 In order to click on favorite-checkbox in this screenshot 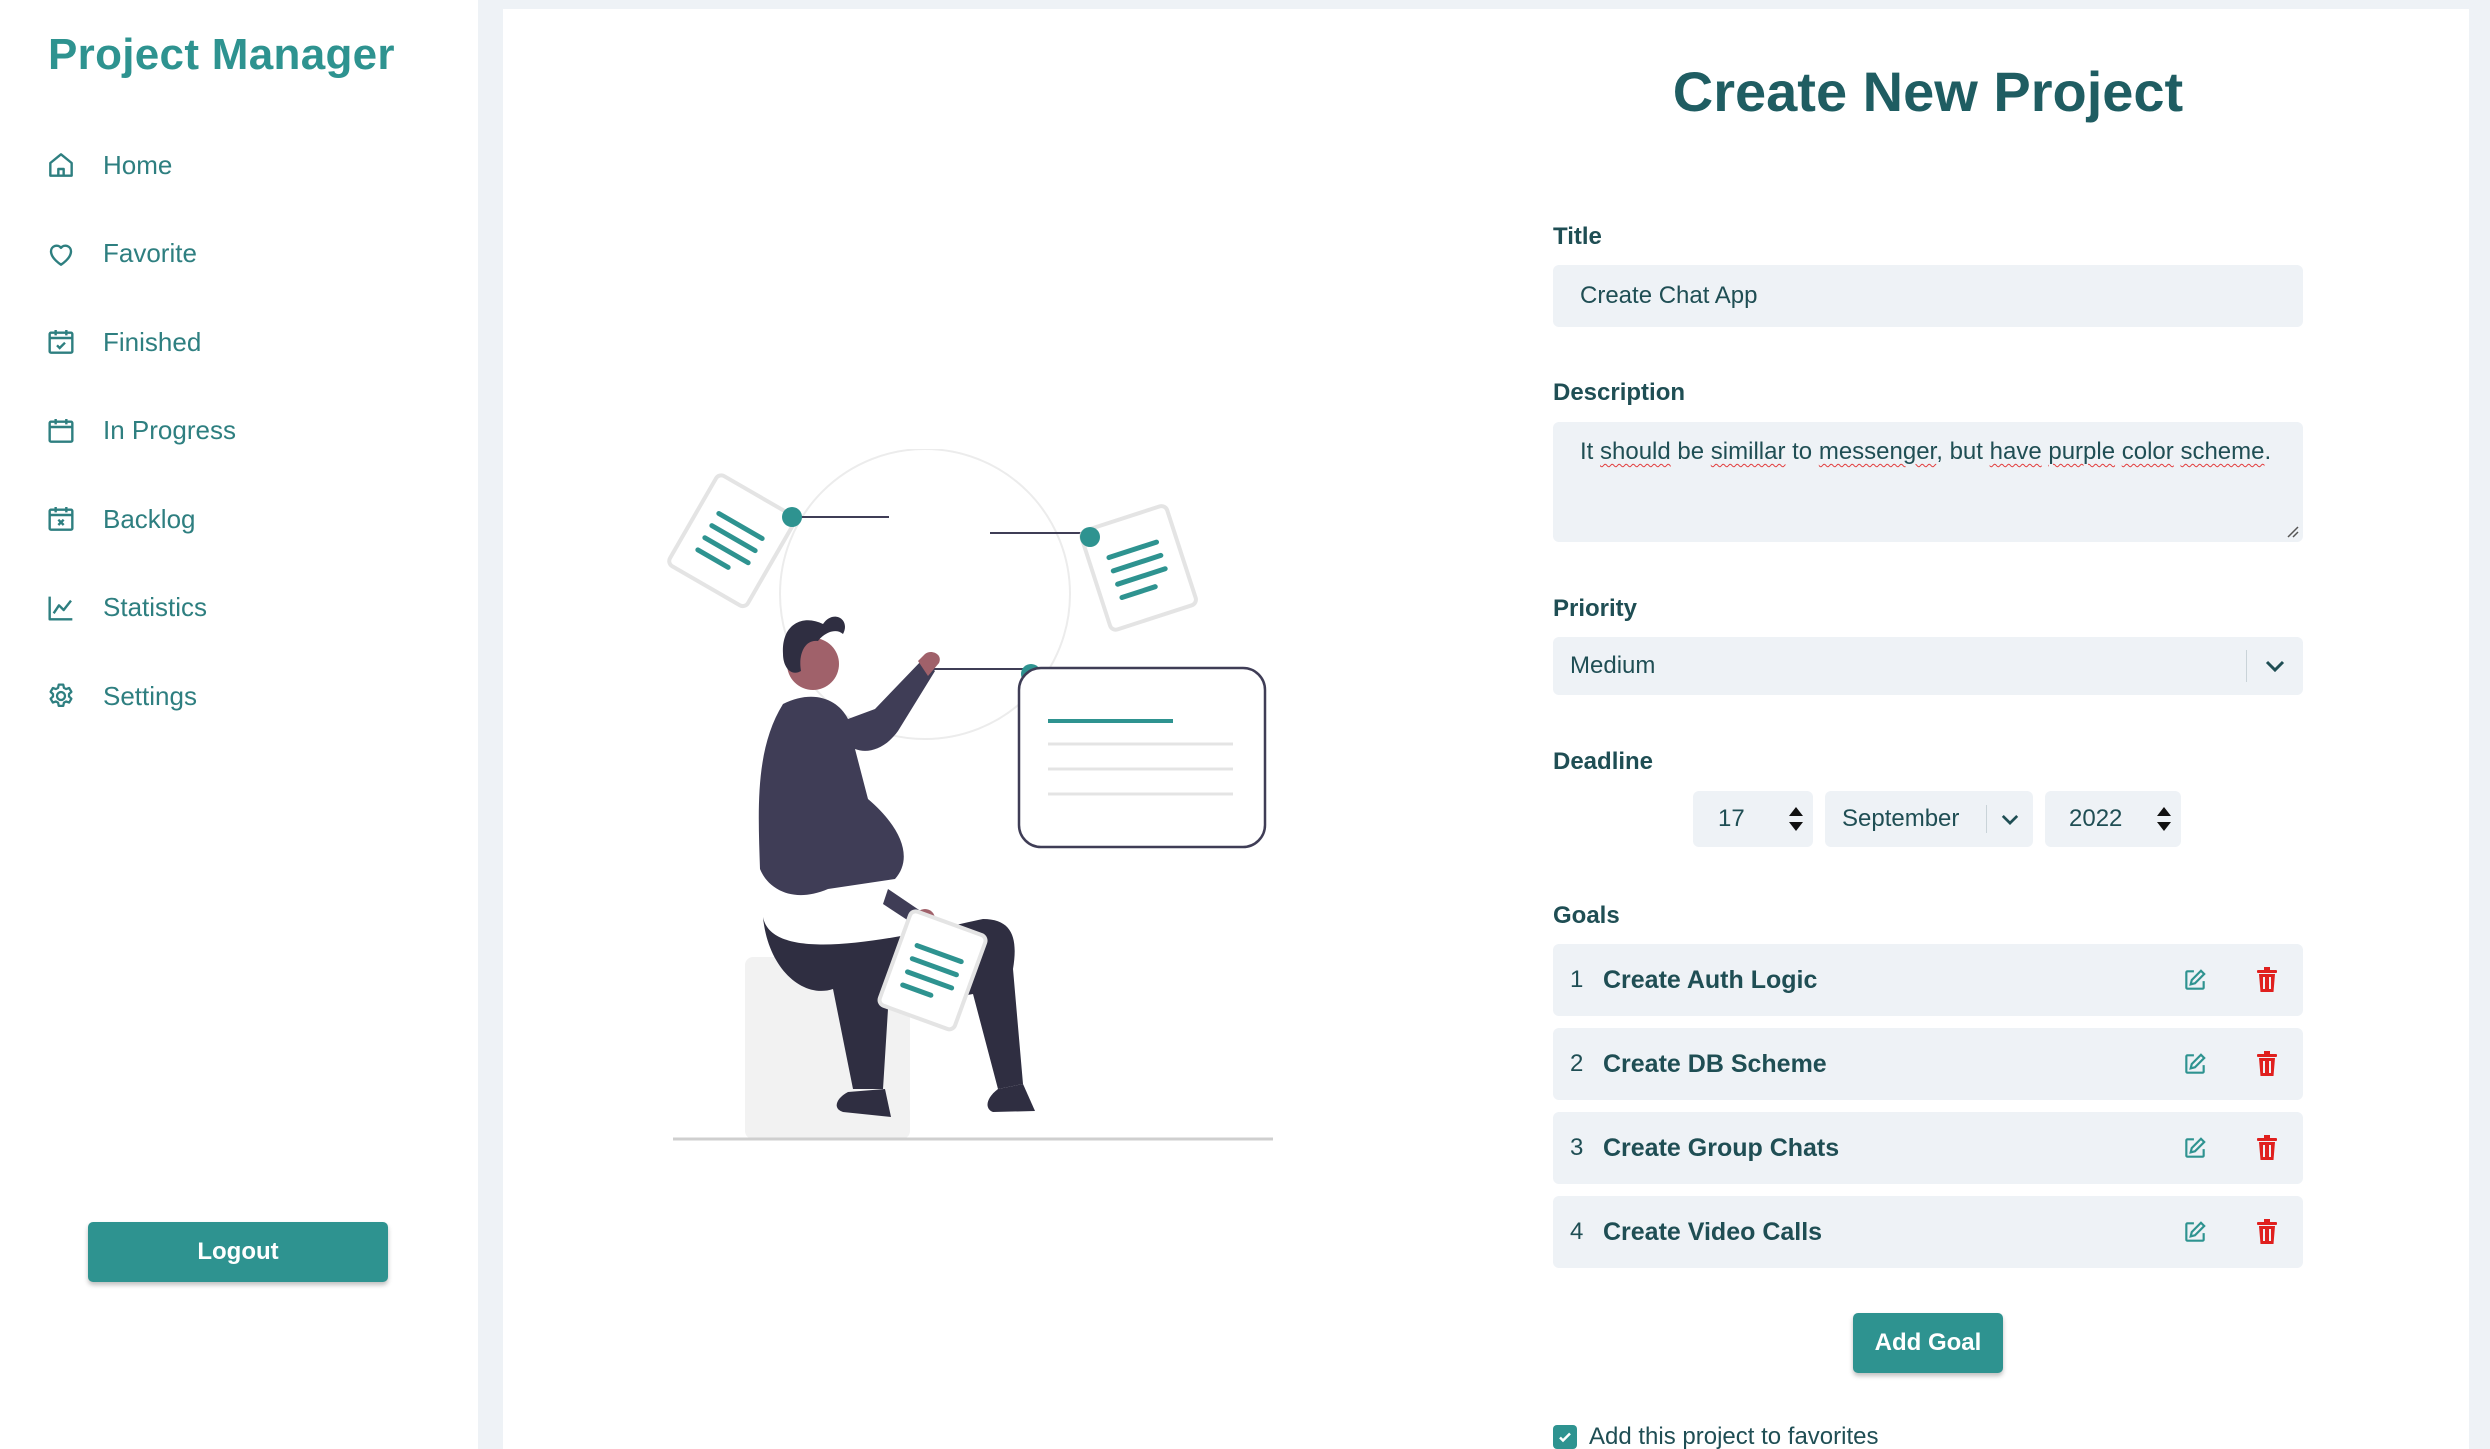, I will do `click(1565, 1437)`.